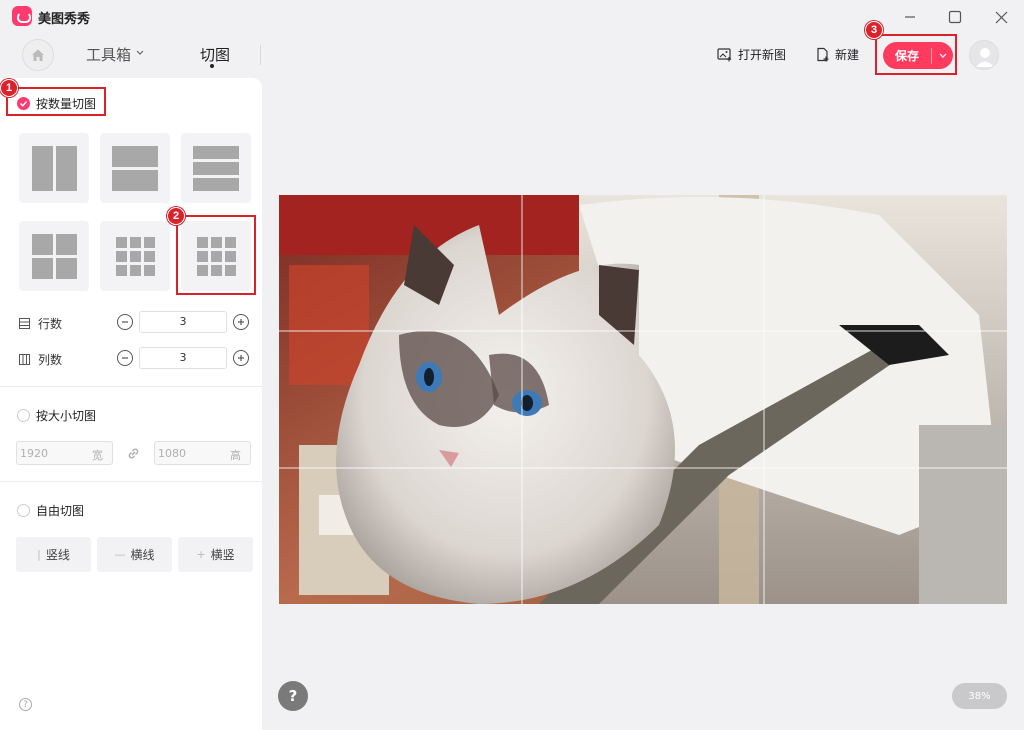 The width and height of the screenshot is (1024, 730). Describe the element at coordinates (109, 55) in the screenshot. I see `nav-toolbox-label: 工具箱` at that location.